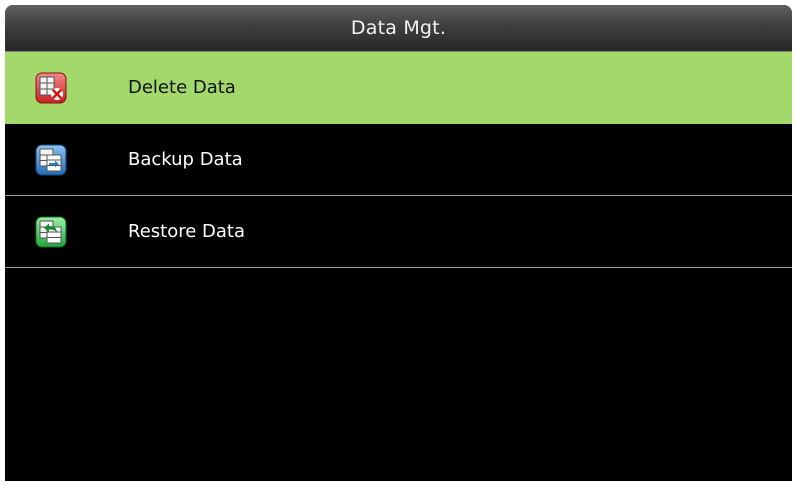 The width and height of the screenshot is (797, 485). I want to click on title-bar: Data Mgt., so click(398, 28).